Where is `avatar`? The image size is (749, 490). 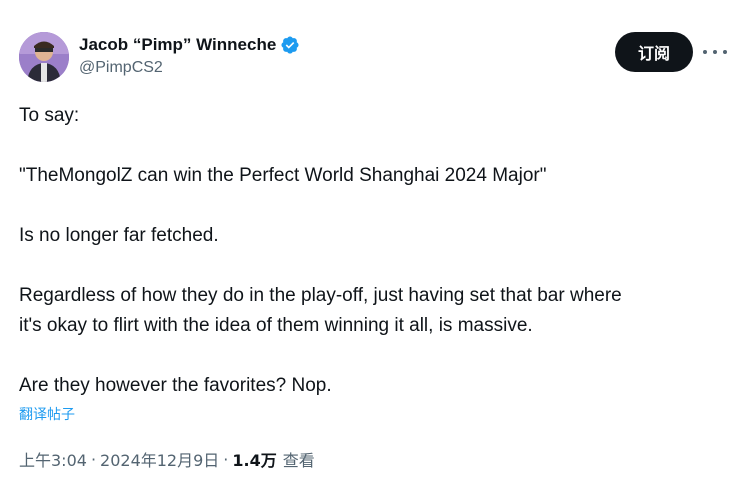 avatar is located at coordinates (44, 57).